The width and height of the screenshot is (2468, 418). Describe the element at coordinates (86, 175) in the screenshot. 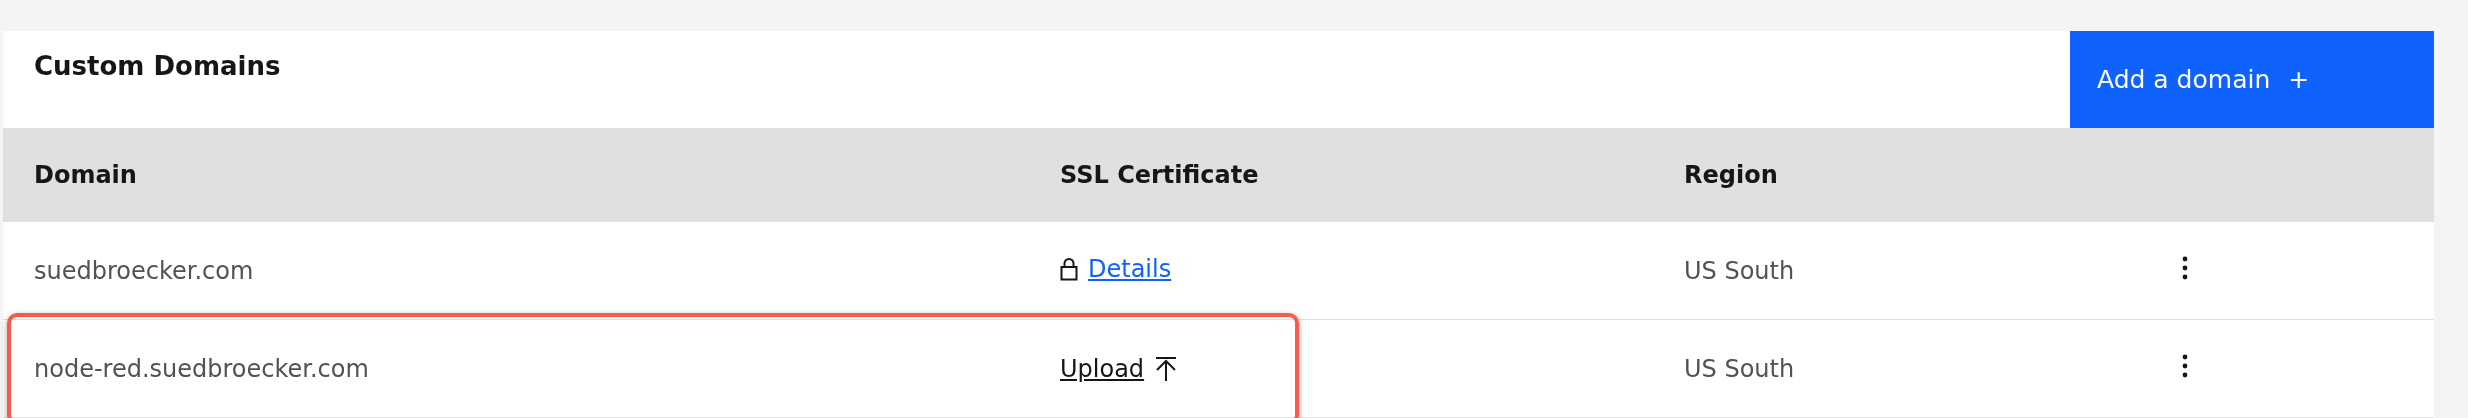

I see `column-header: Domain` at that location.